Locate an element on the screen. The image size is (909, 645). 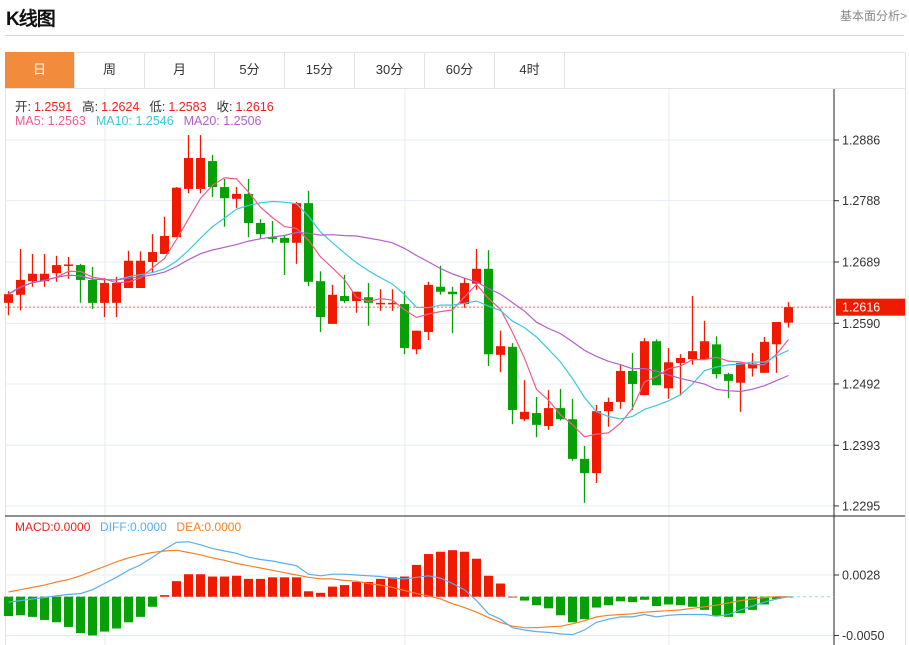
high-label: 高: is located at coordinates (90, 107).